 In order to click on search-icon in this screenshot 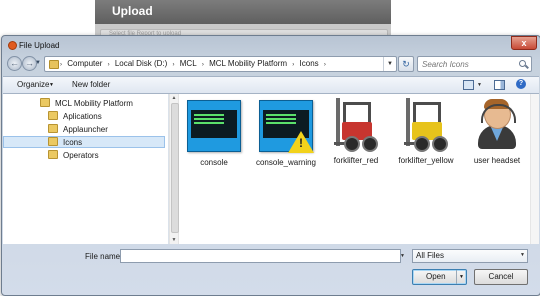, I will do `click(522, 63)`.